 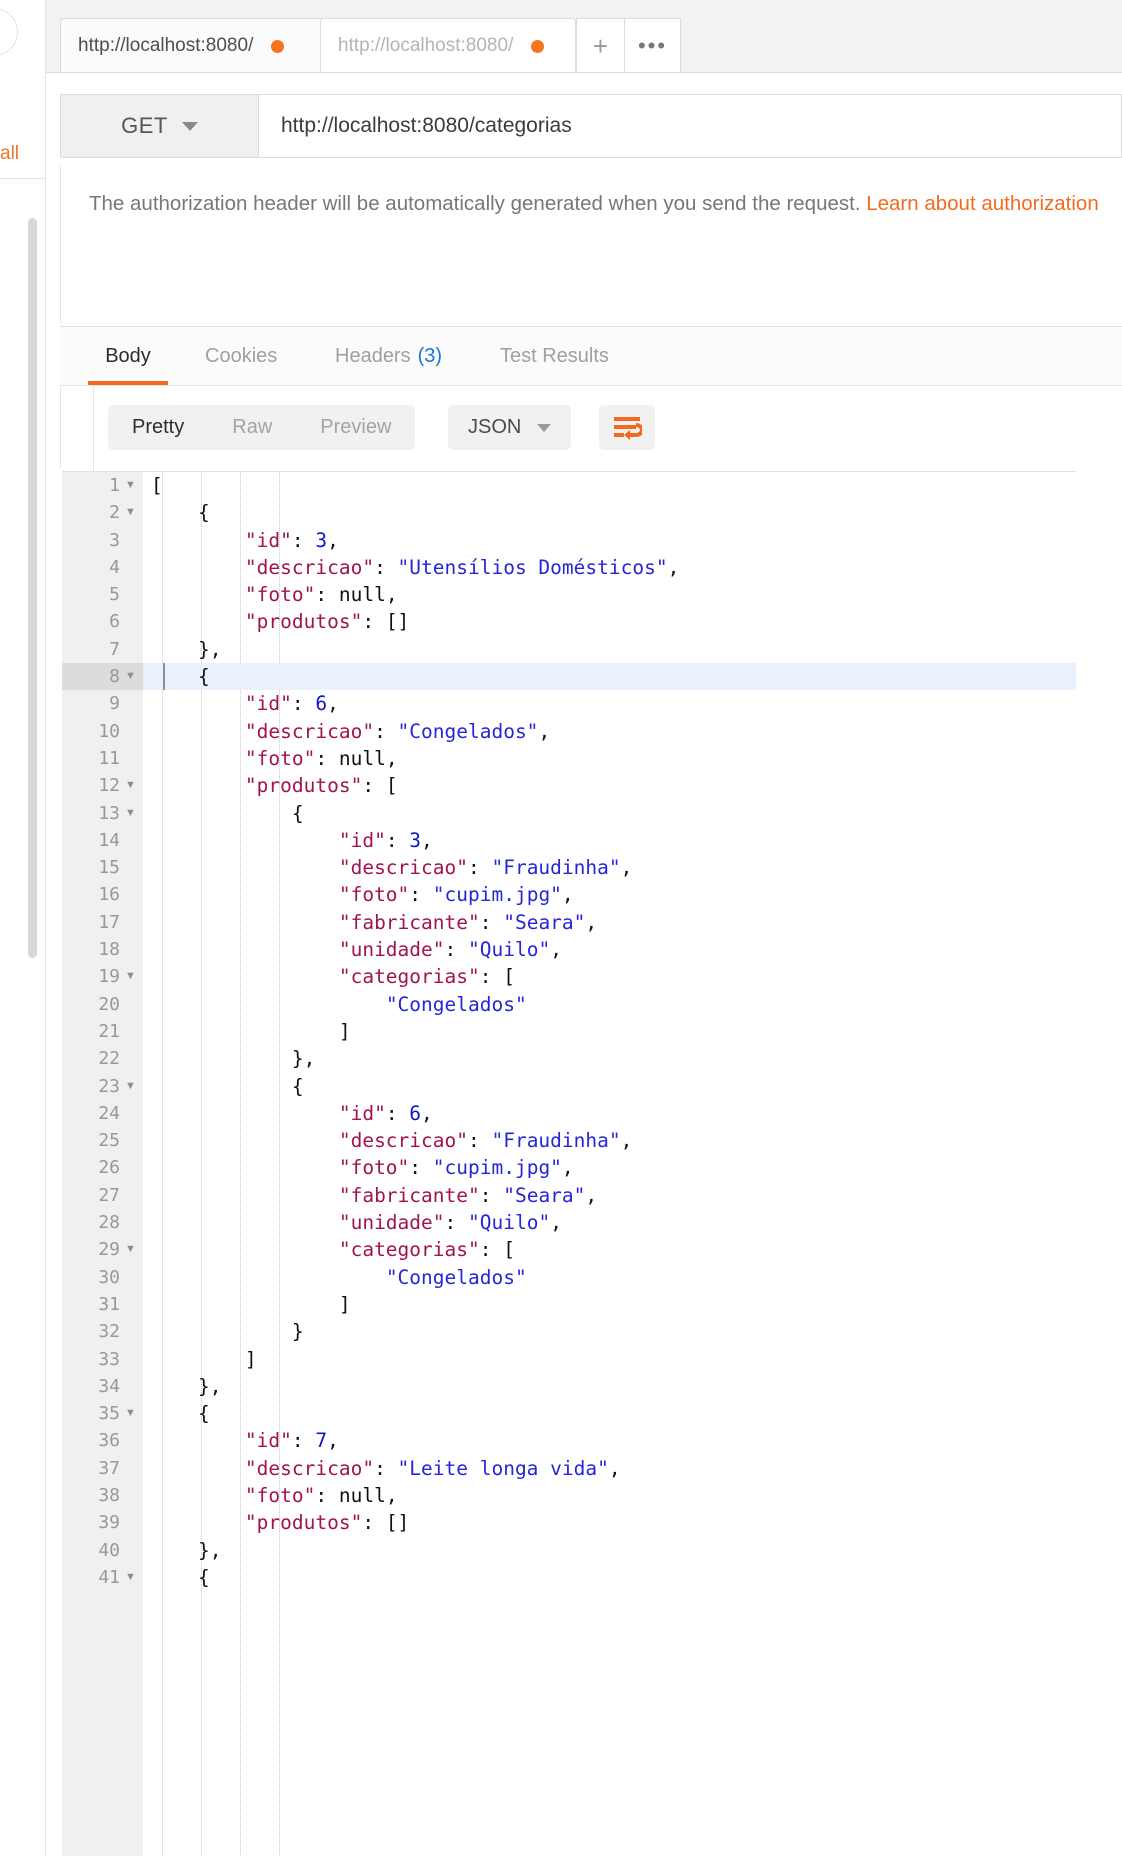 What do you see at coordinates (510, 427) in the screenshot?
I see `body-format-select: JSON` at bounding box center [510, 427].